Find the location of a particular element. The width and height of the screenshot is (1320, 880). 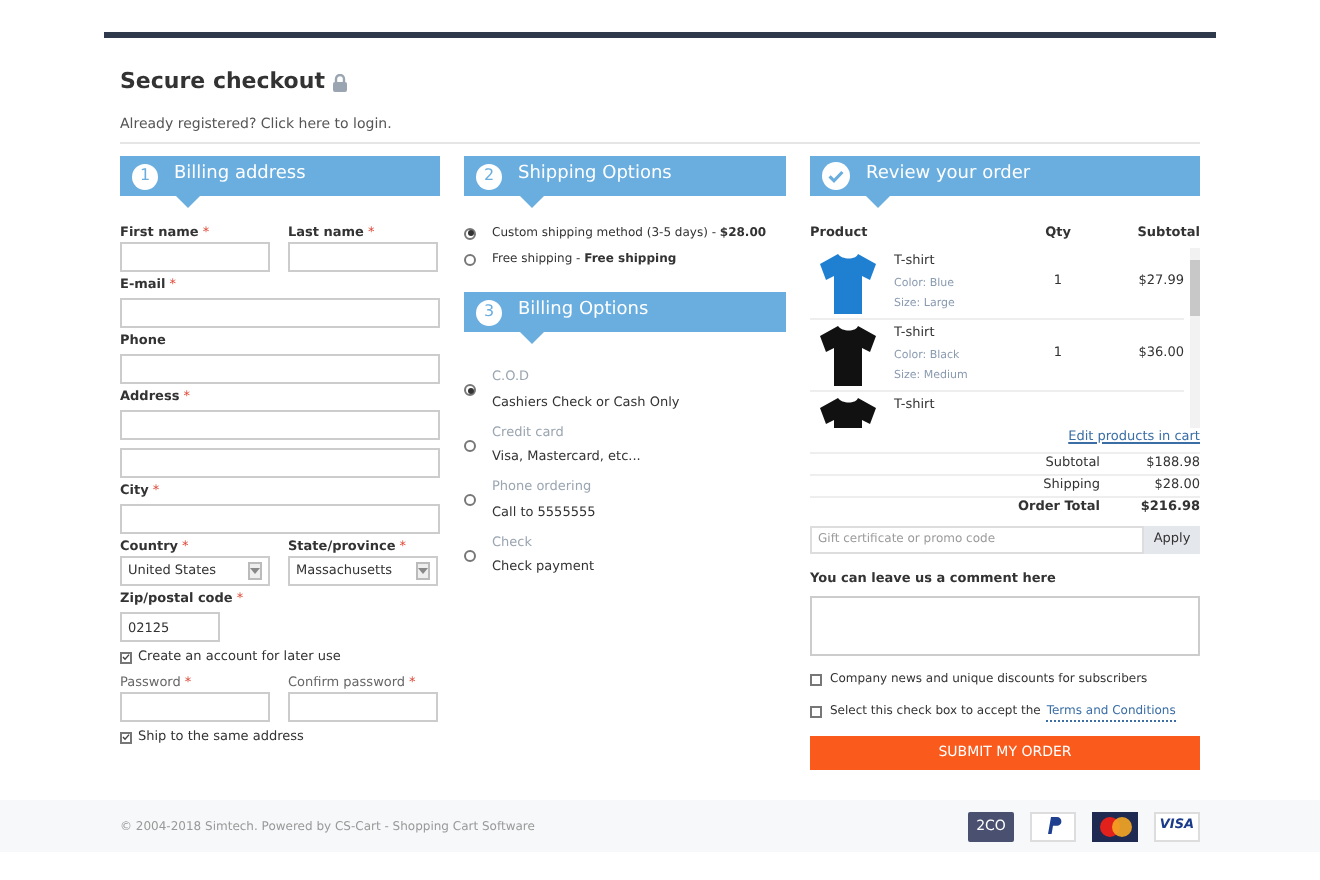

paypal-badge-icon is located at coordinates (1053, 826).